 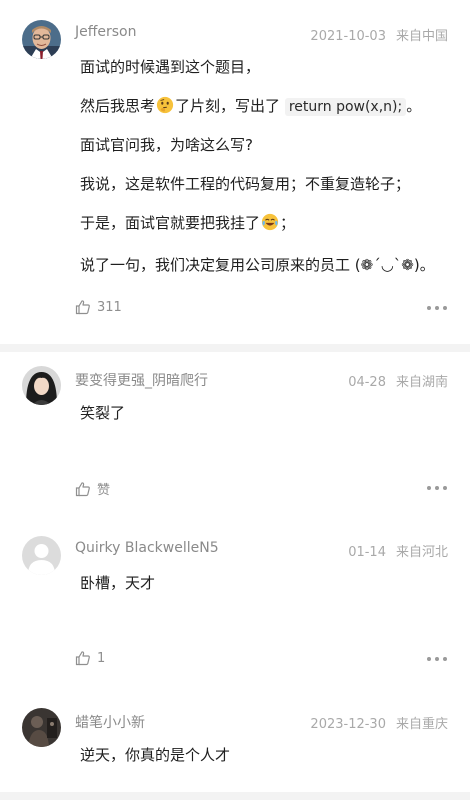 I want to click on default-avatar-icon, so click(x=41, y=555).